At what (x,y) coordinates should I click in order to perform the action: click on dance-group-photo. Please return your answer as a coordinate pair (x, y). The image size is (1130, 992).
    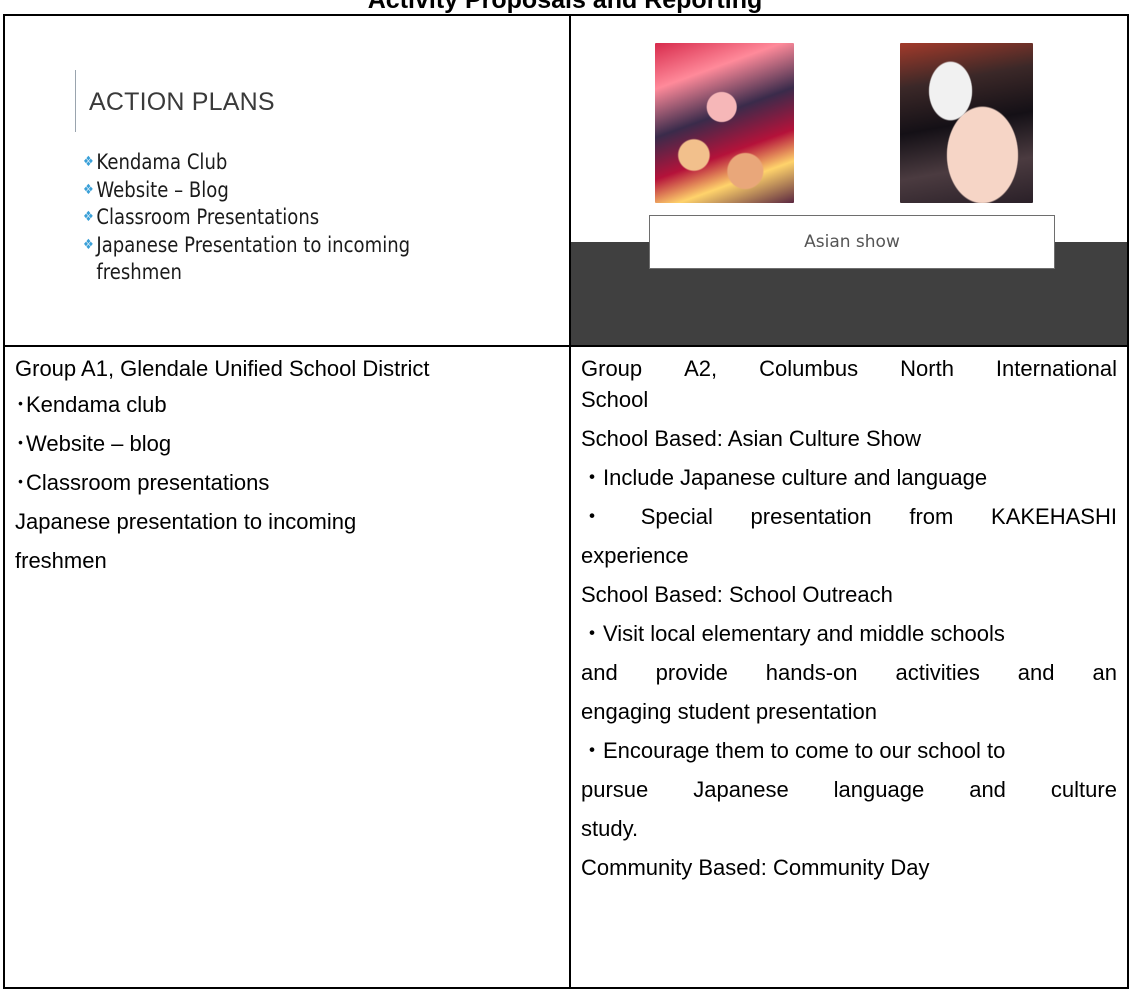
    Looking at the image, I should click on (724, 123).